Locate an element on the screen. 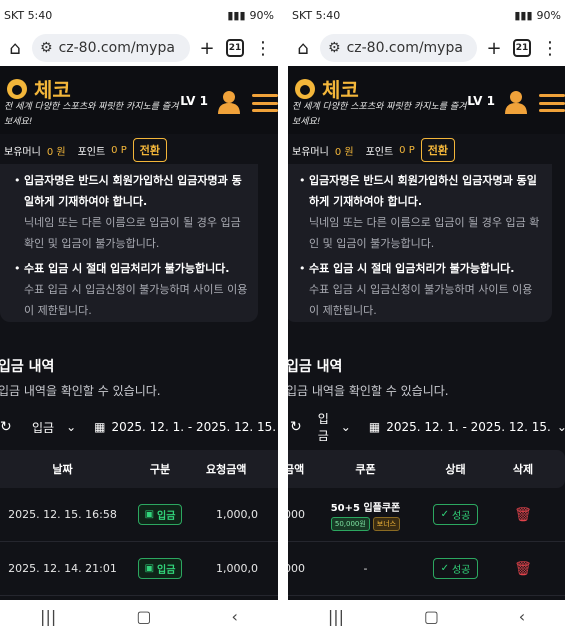  android-nav-bar: ||| ▢ ‹ is located at coordinates (426, 616).